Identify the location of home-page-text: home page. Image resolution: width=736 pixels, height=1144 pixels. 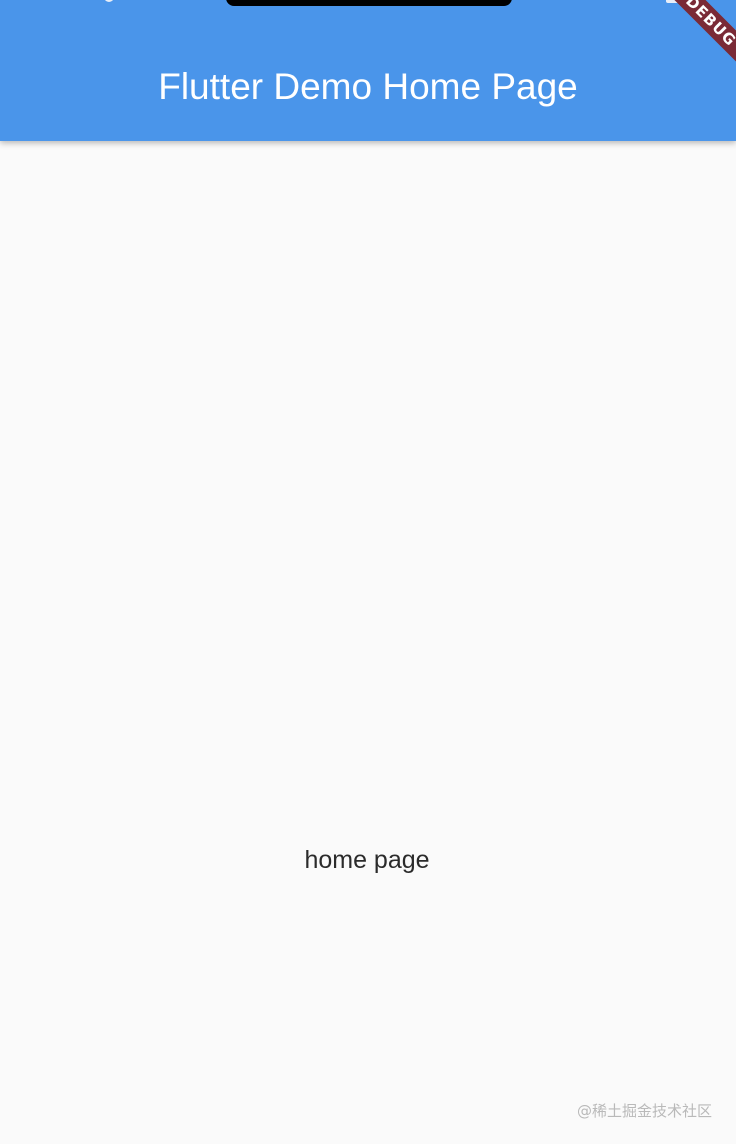
(367, 860).